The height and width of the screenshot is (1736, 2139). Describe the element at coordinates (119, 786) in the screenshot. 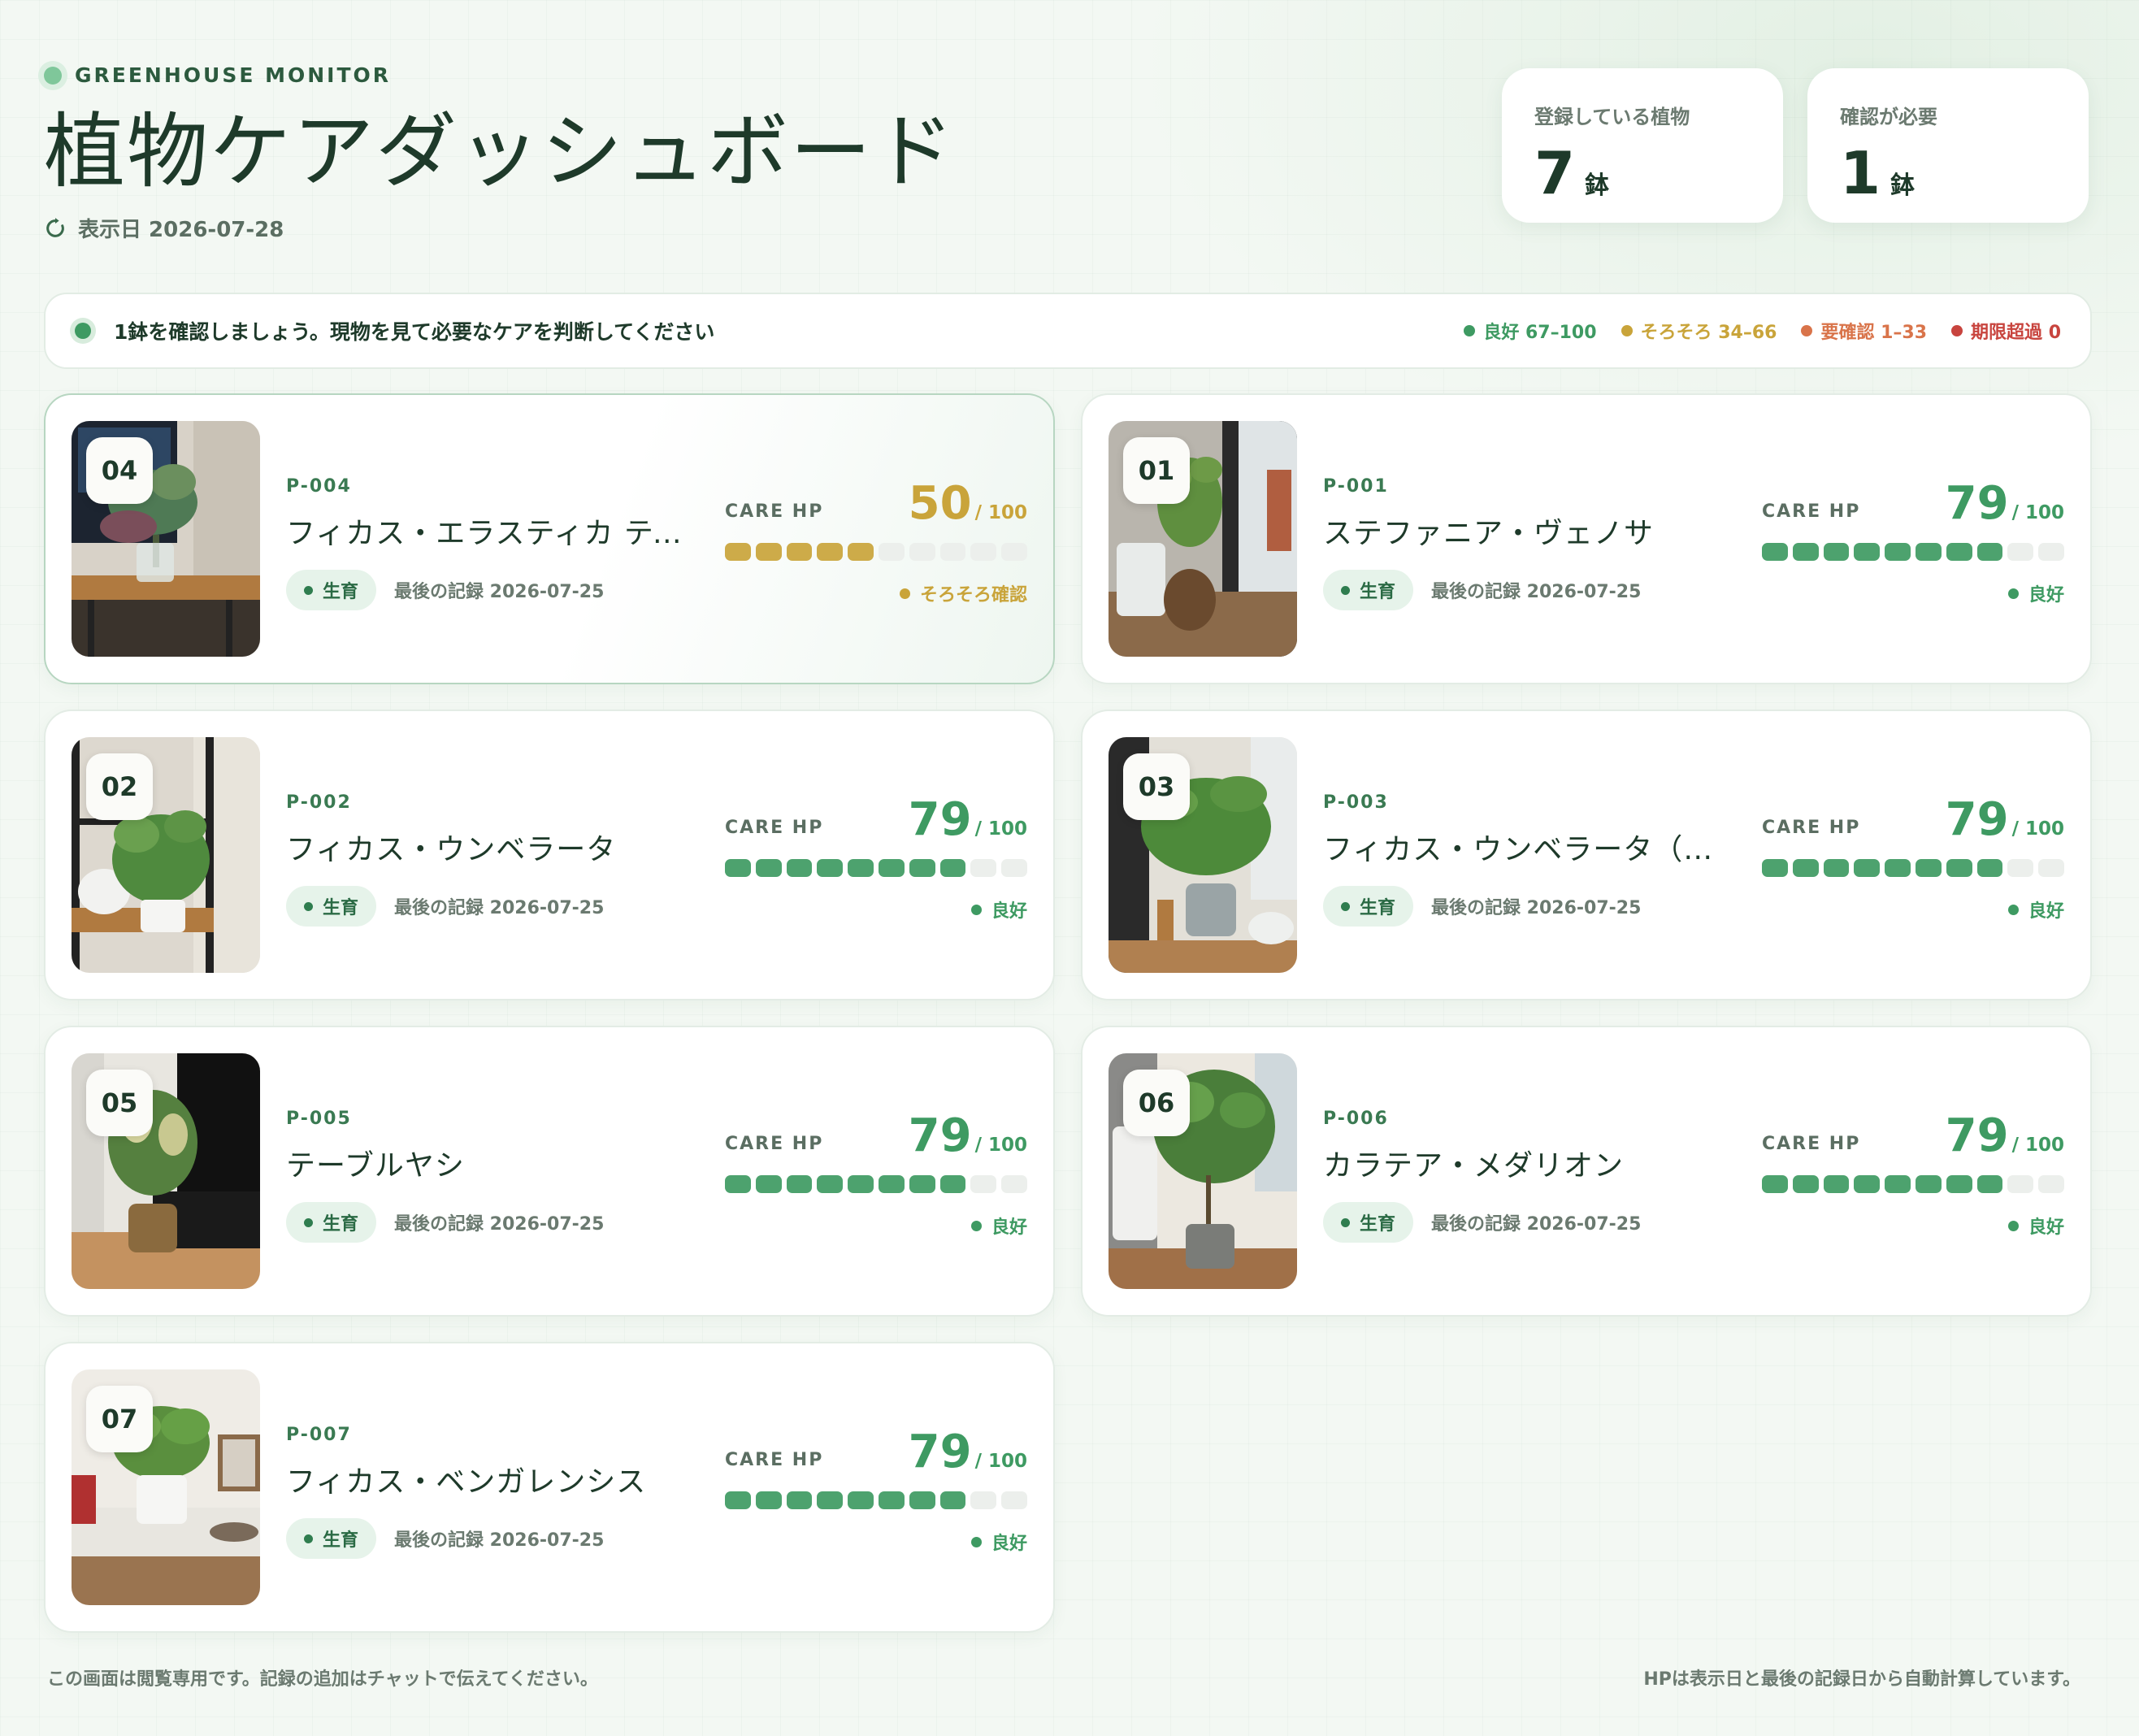

I see `plant-number-badge: 02` at that location.